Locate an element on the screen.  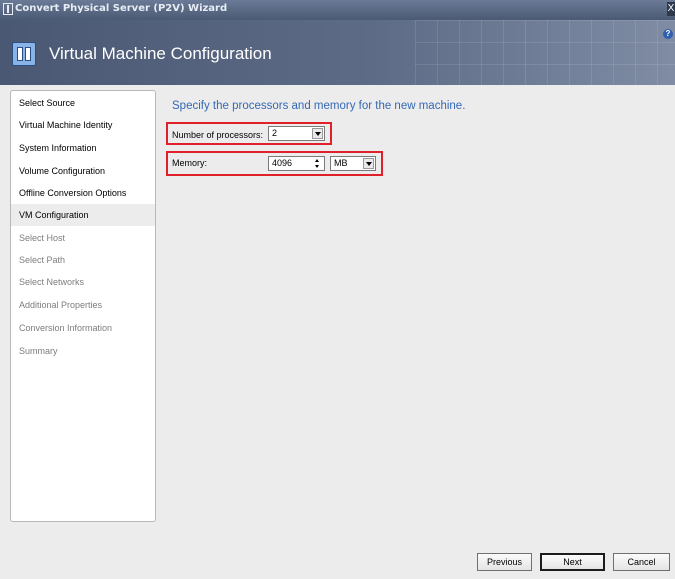
window-title: Convert Physical Server (P2V) Wizard is located at coordinates (121, 8).